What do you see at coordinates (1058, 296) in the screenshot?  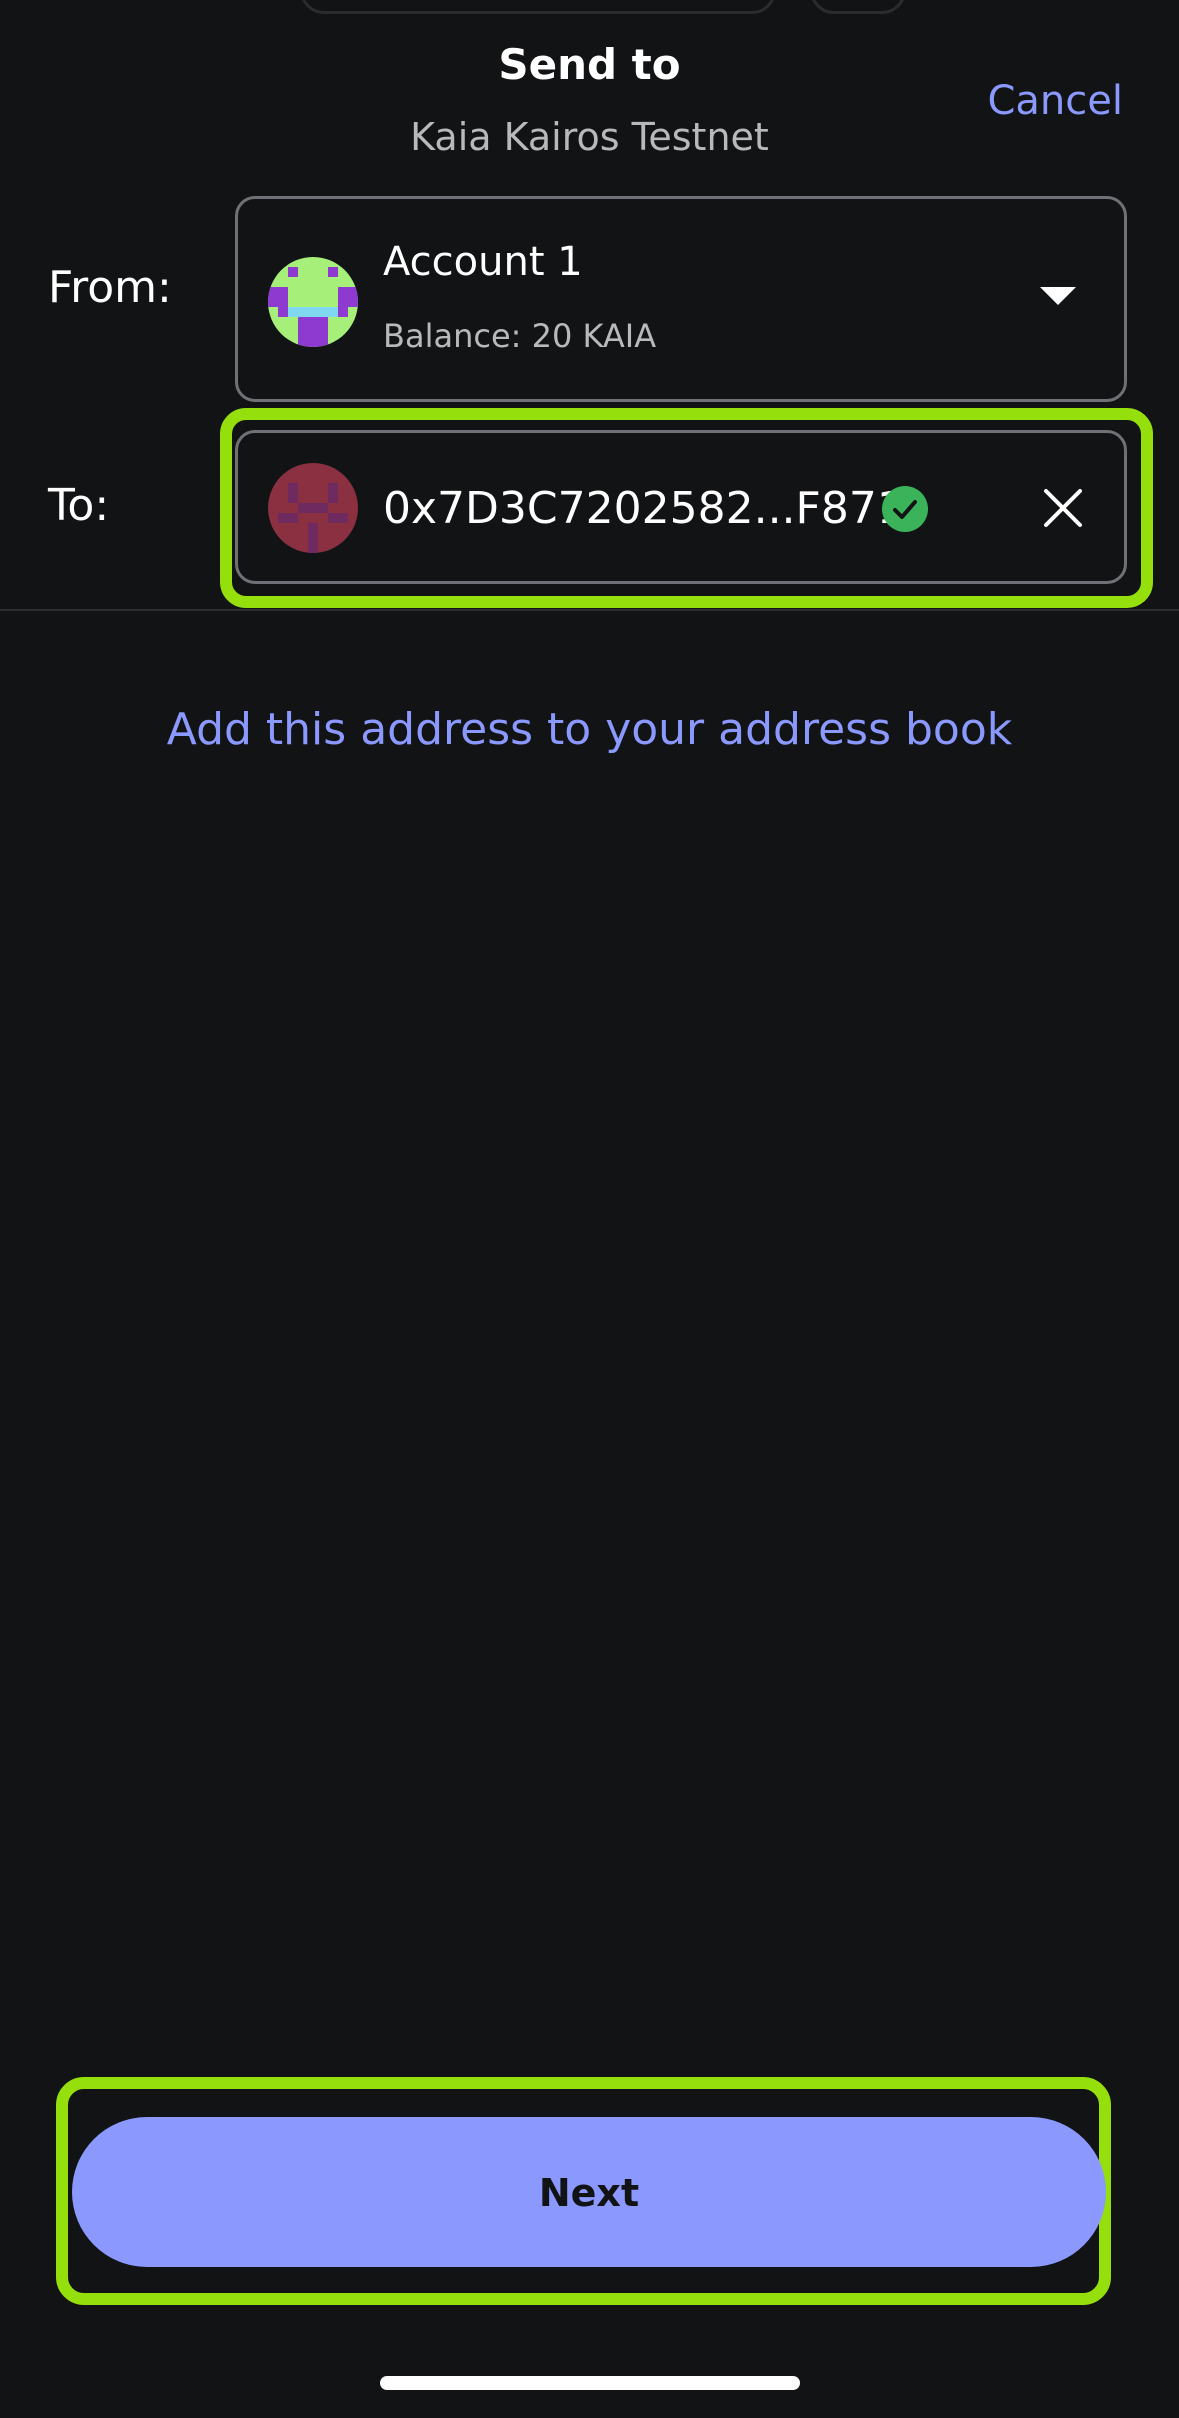 I see `chevron-down-icon` at bounding box center [1058, 296].